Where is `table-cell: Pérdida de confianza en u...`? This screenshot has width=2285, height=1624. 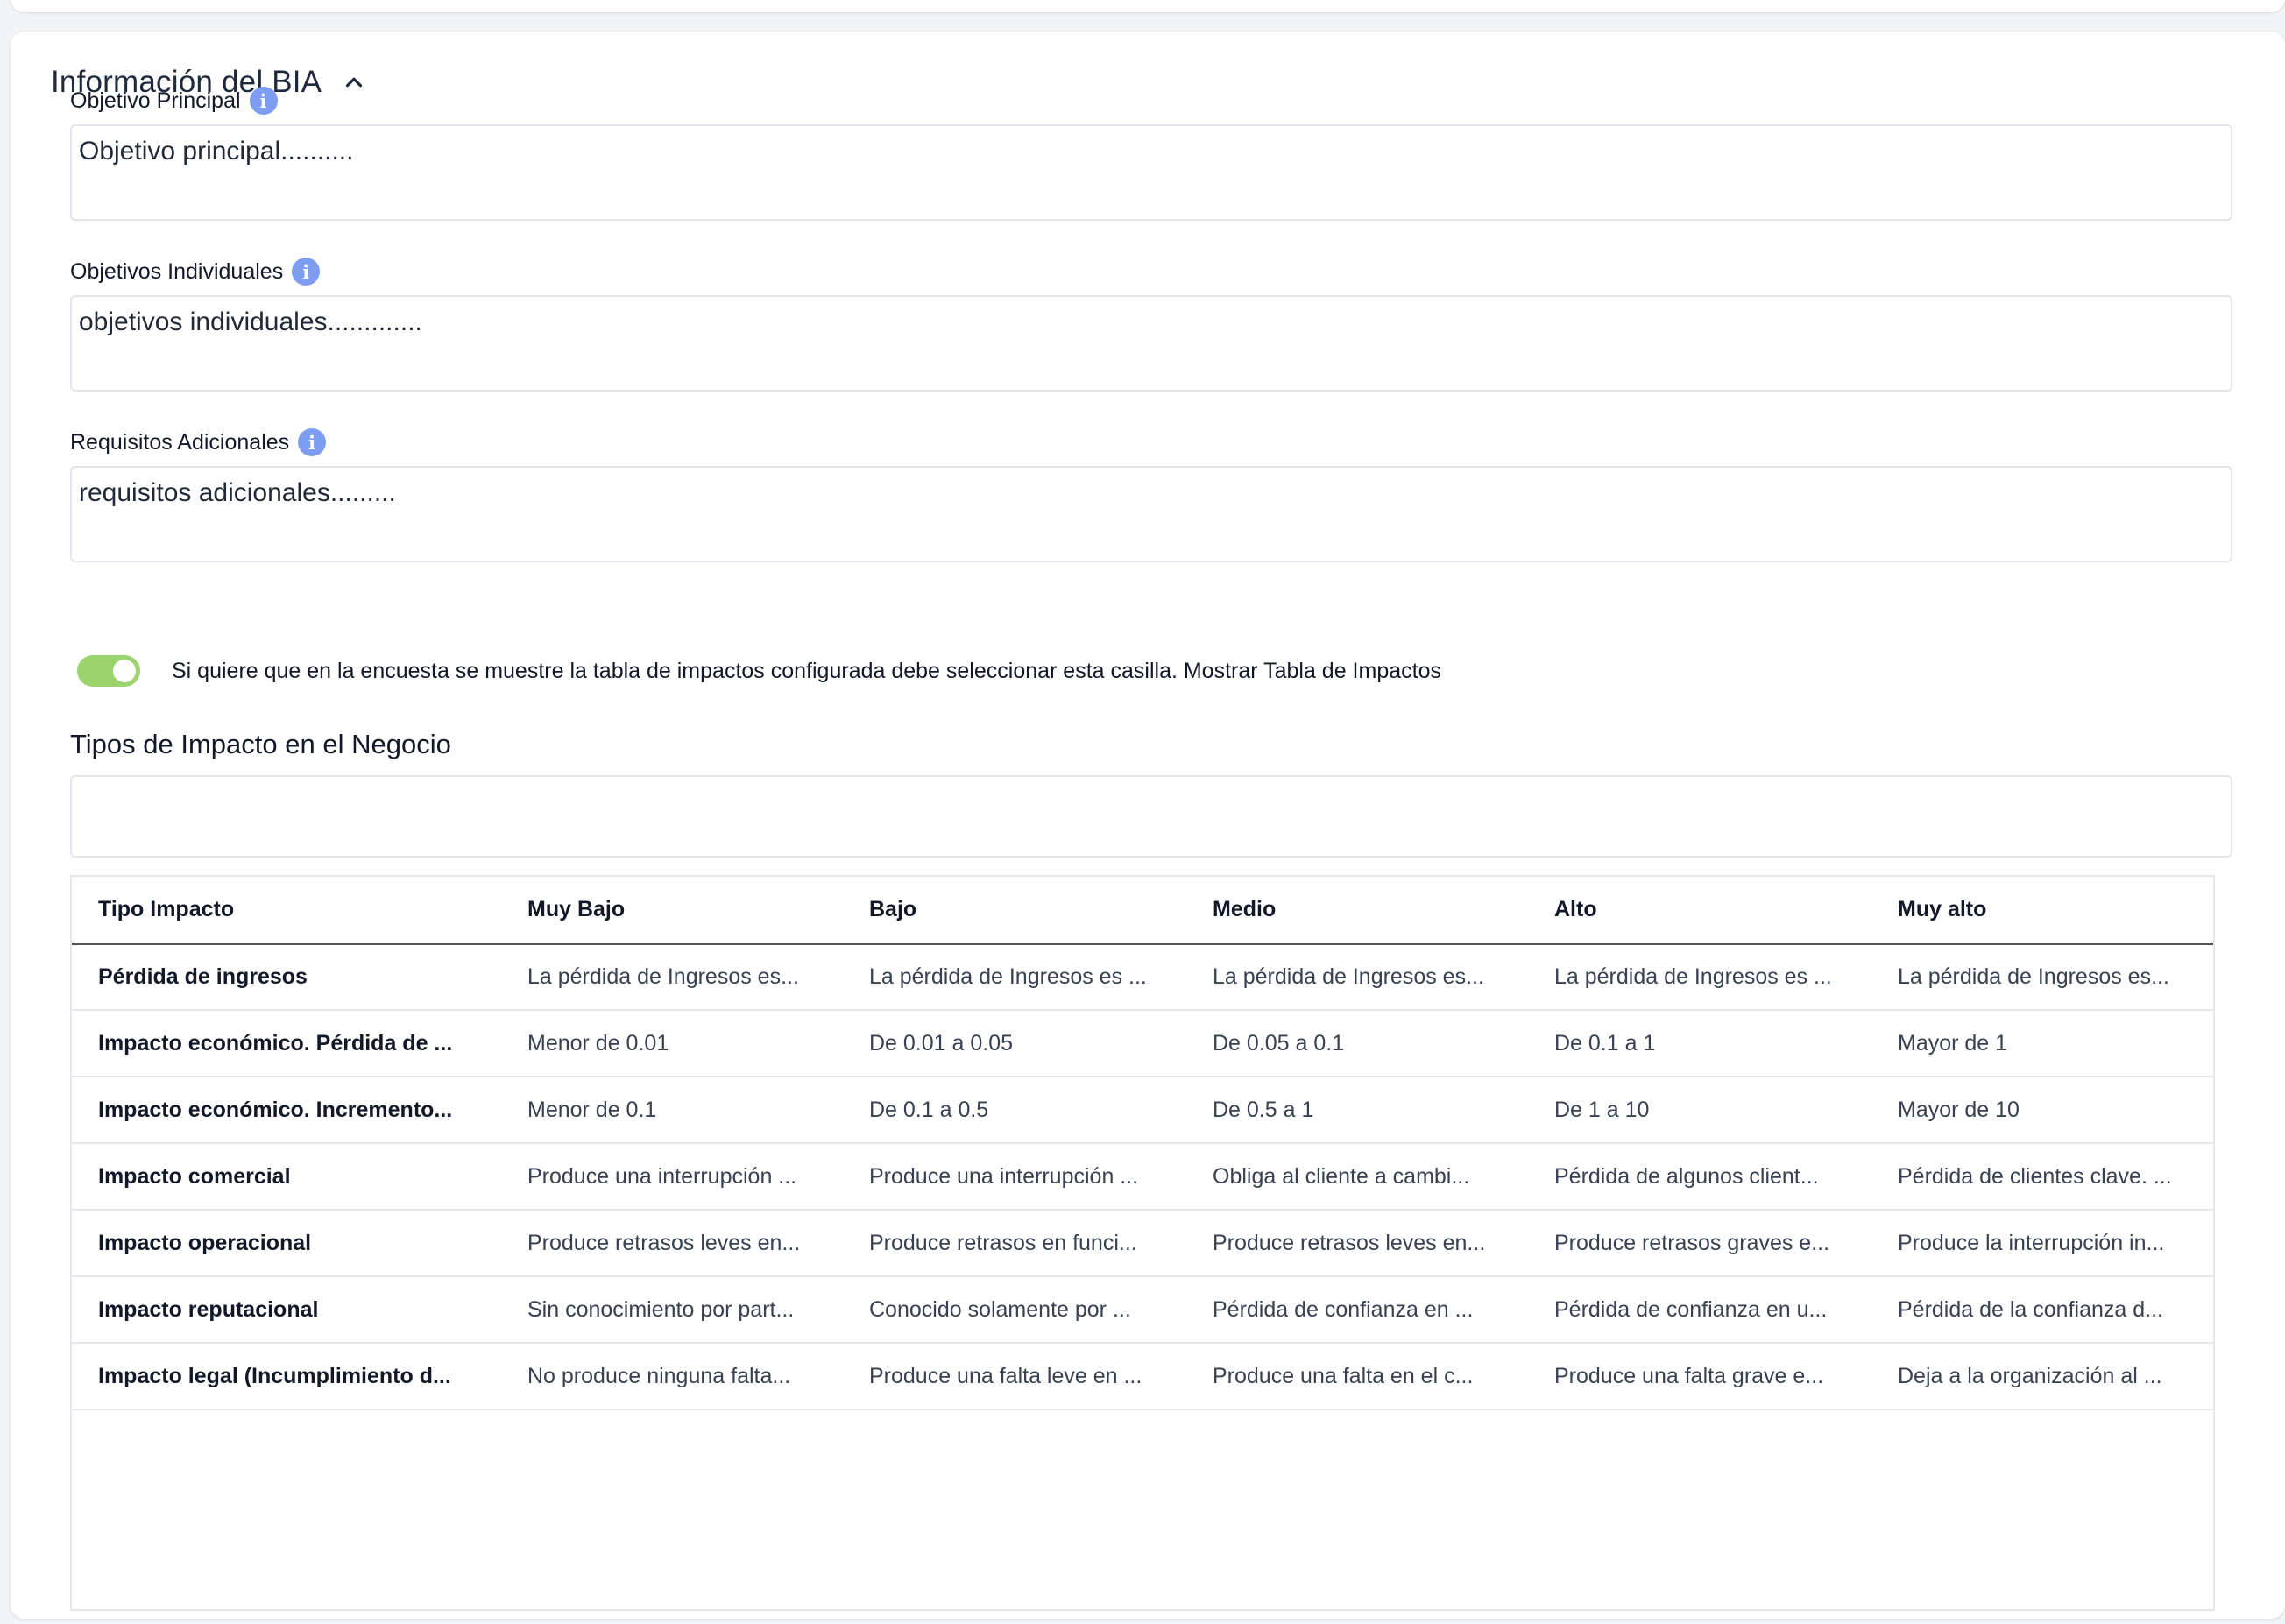
table-cell: Pérdida de confianza en u... is located at coordinates (1699, 1310).